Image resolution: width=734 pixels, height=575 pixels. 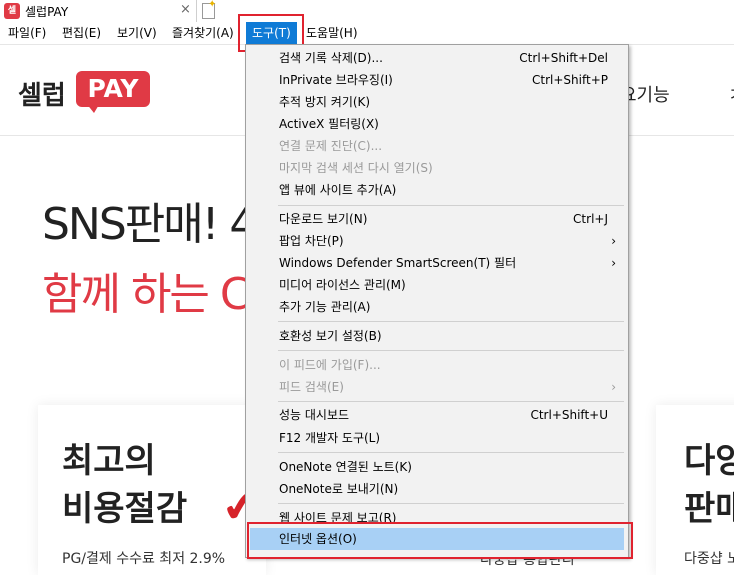 What do you see at coordinates (437, 307) in the screenshot?
I see `menu-item-manage-addons: 추가 기능 관리(A)` at bounding box center [437, 307].